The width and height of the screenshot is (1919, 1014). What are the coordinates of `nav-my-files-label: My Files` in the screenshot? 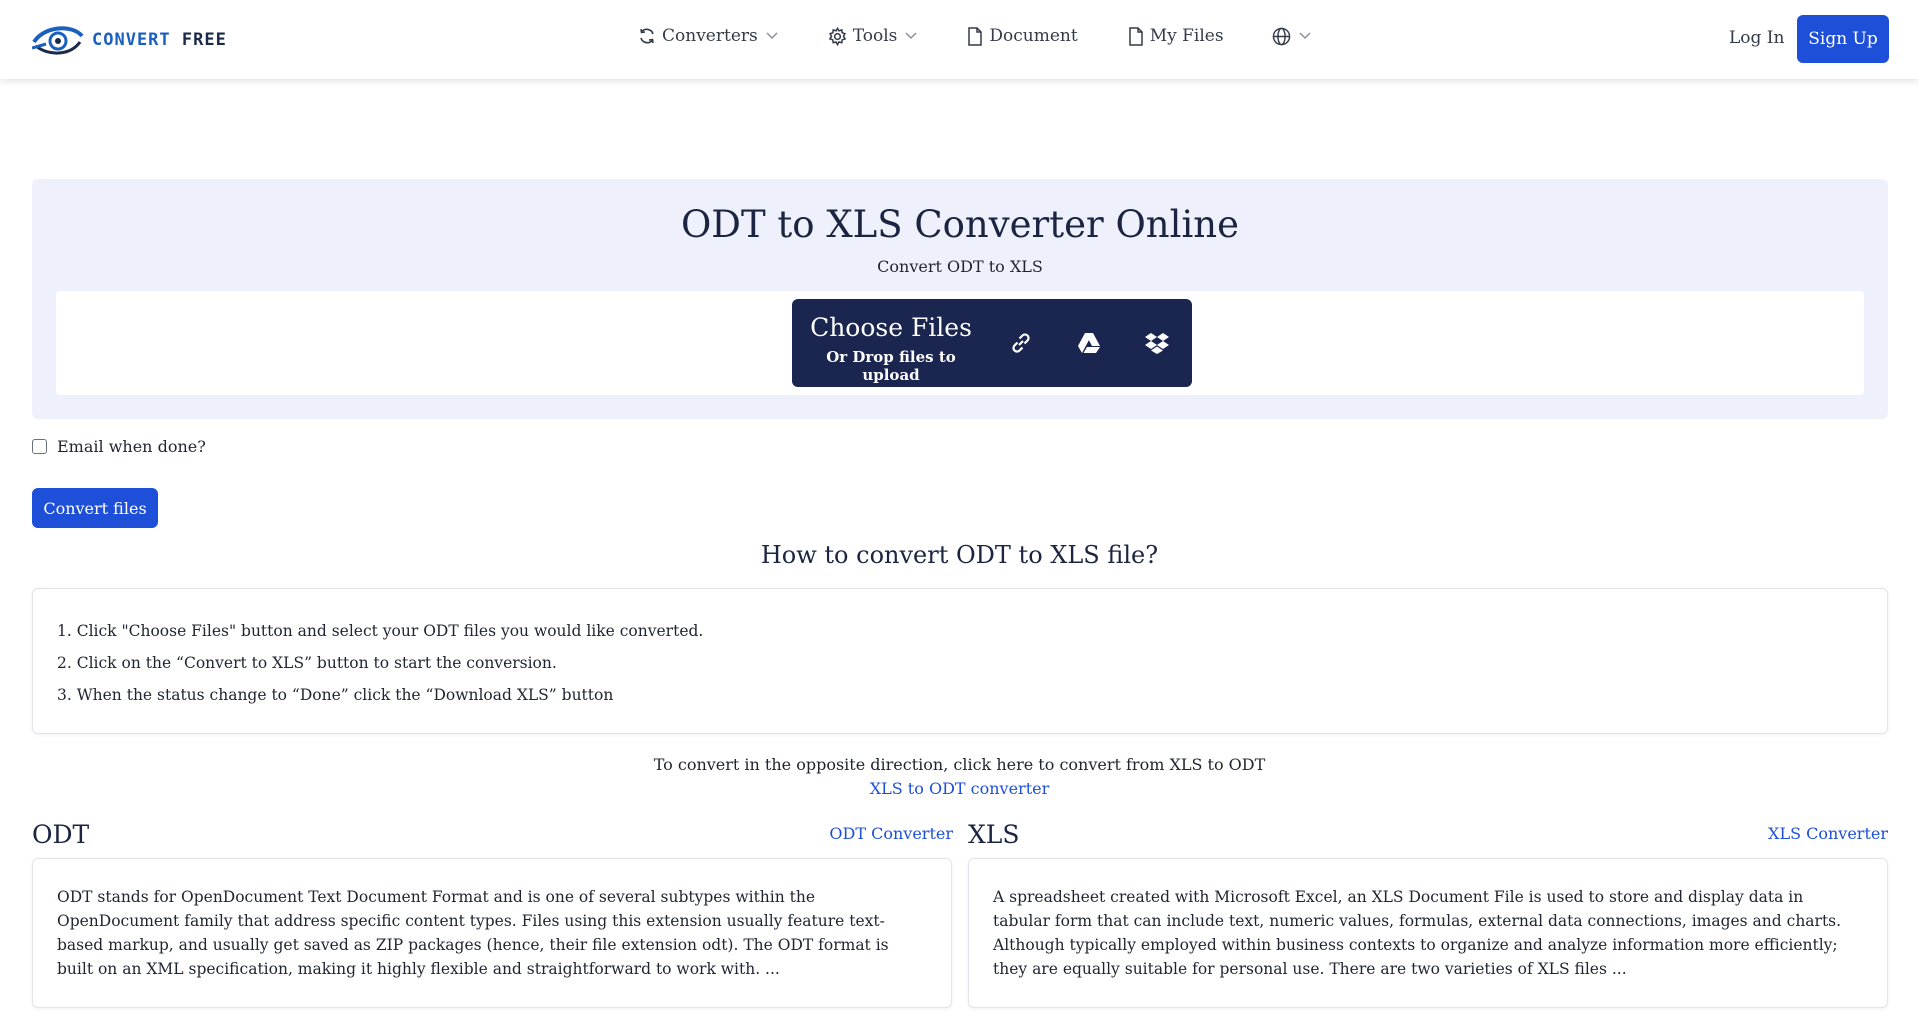 It's located at (1186, 36).